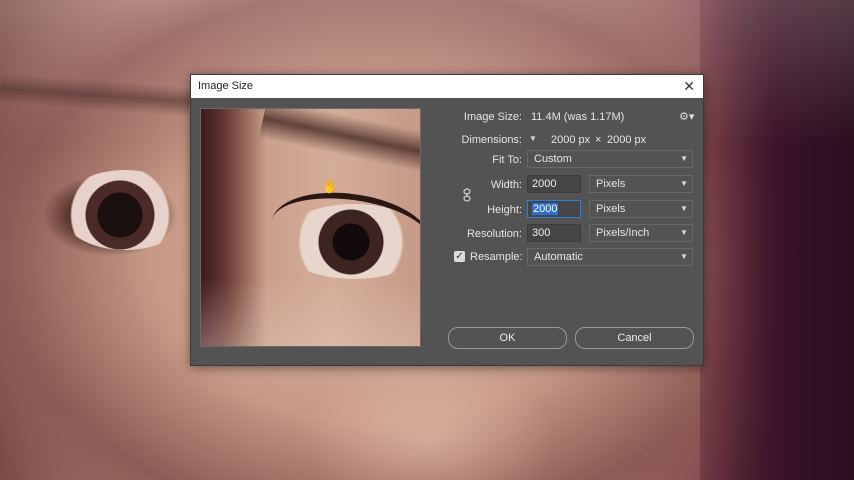 This screenshot has height=480, width=854. What do you see at coordinates (494, 234) in the screenshot?
I see `resolution-label: Resolution:` at bounding box center [494, 234].